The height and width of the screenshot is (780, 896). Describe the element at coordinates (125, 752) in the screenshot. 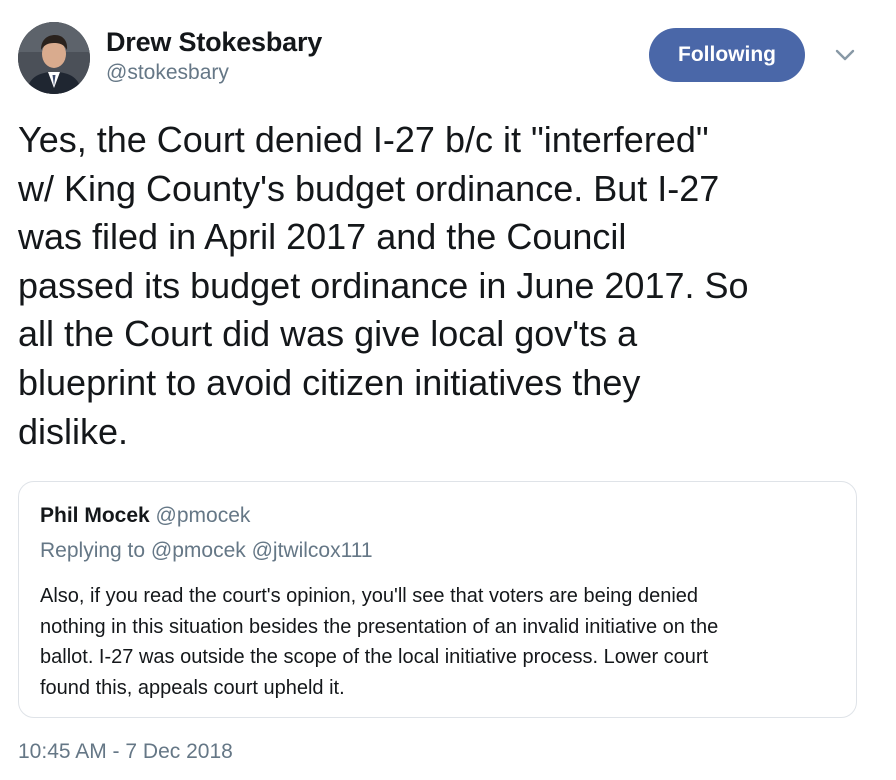

I see `tweet-timestamp: 10:45 AM - 7 Dec 2018` at that location.